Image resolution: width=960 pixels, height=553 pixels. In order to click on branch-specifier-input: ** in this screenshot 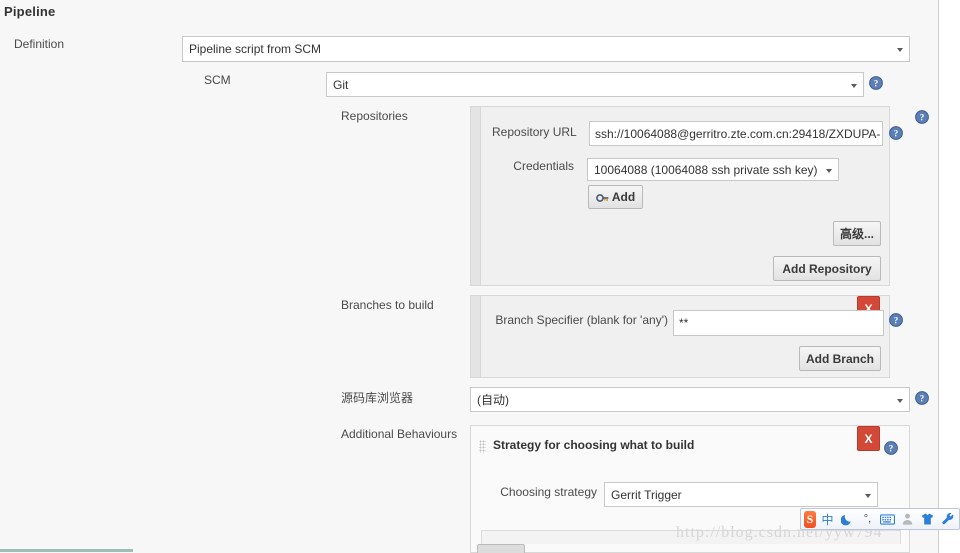, I will do `click(778, 323)`.